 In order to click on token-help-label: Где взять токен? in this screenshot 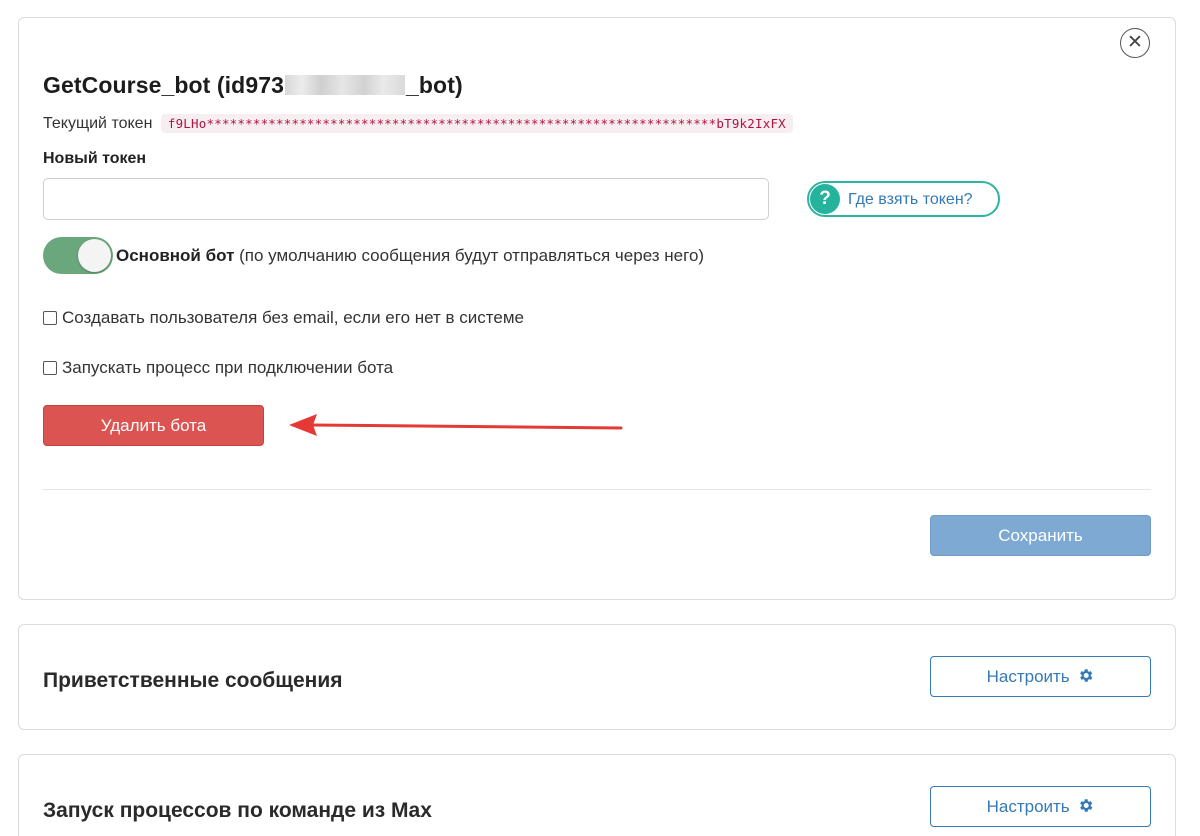, I will do `click(910, 199)`.